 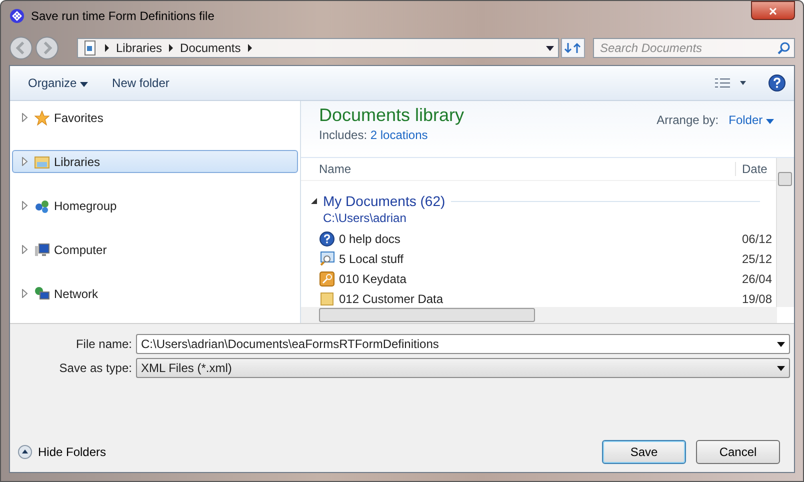 I want to click on includes-label: Includes:, so click(x=343, y=135).